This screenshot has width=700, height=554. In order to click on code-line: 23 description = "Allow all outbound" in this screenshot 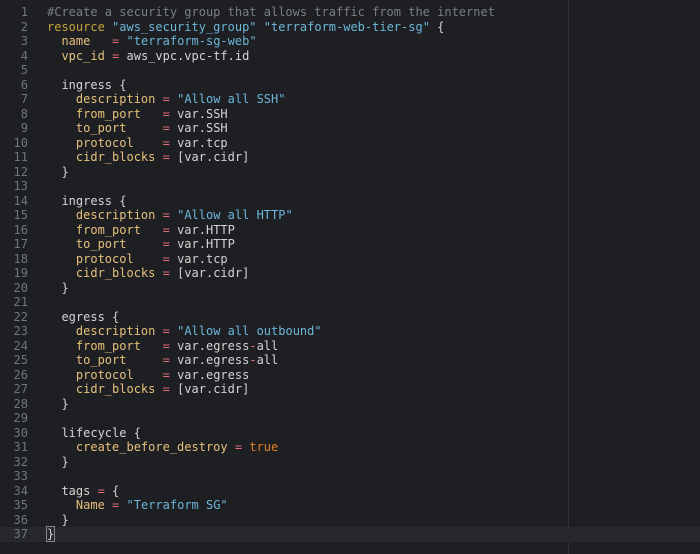, I will do `click(350, 331)`.